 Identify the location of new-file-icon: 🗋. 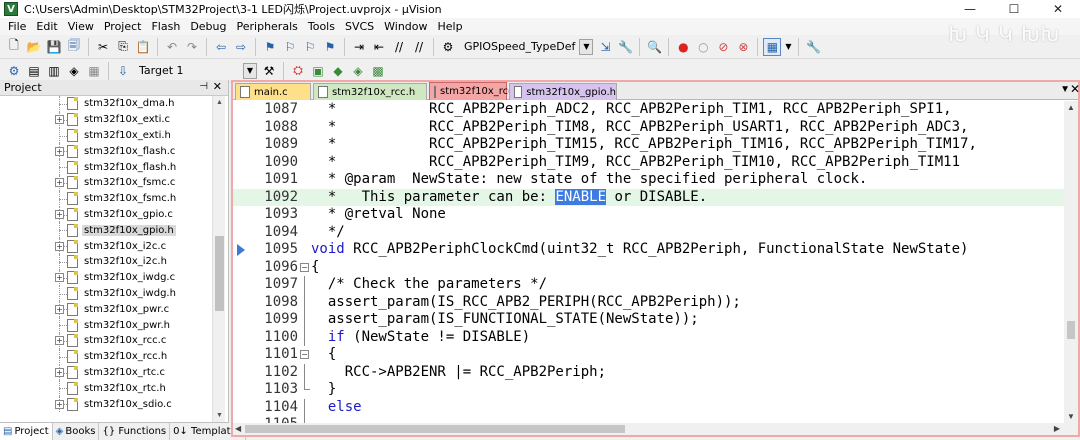
(14, 47).